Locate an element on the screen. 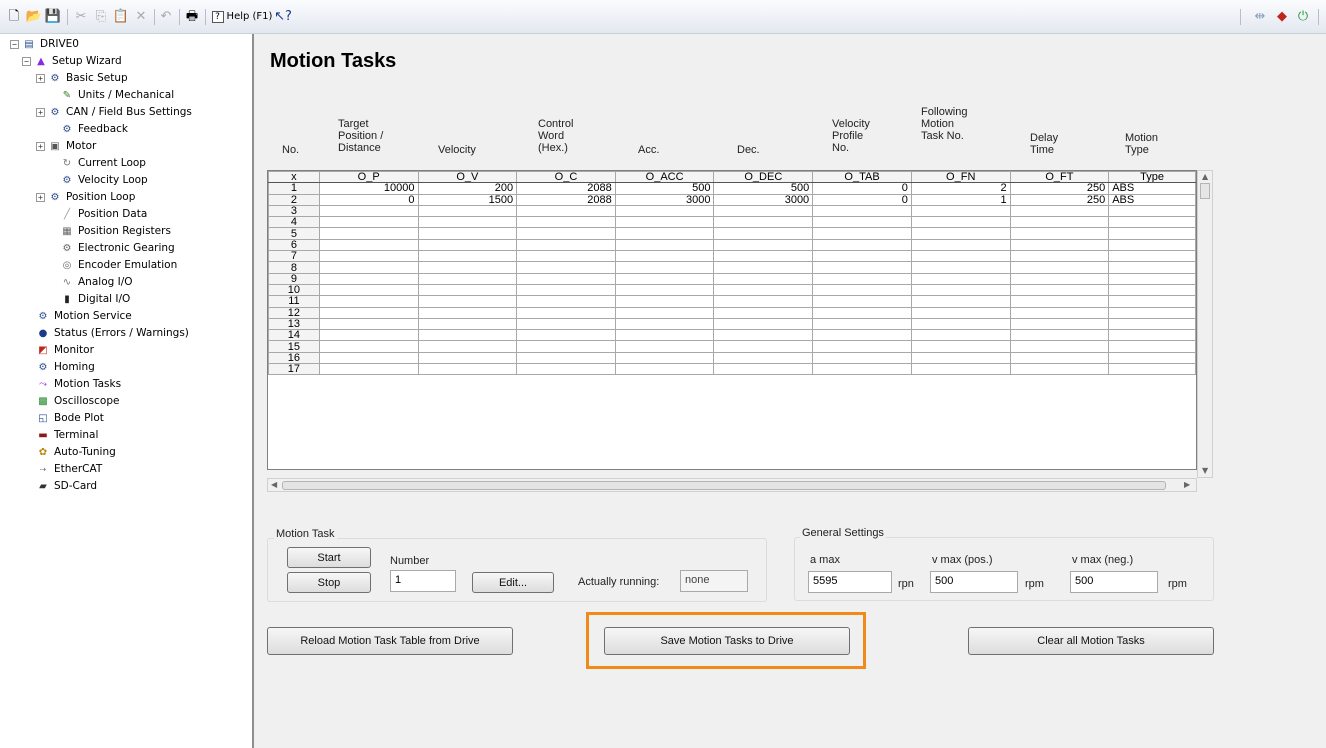  table-row: 16 is located at coordinates (732, 358).